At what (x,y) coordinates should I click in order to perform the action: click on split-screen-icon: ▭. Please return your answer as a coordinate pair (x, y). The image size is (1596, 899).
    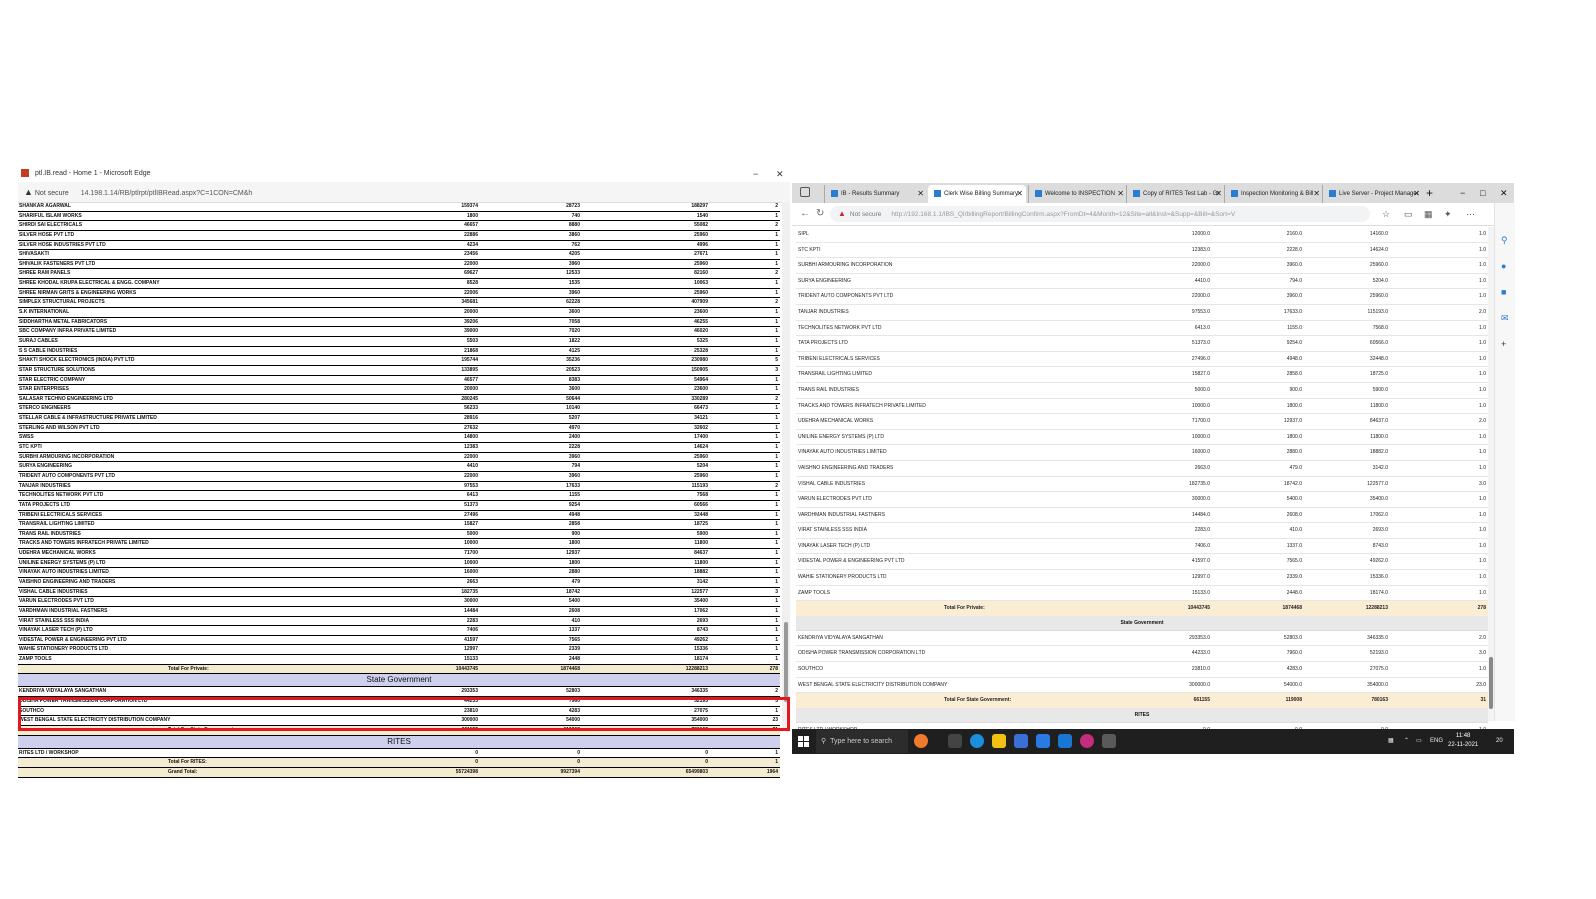
    Looking at the image, I should click on (1408, 214).